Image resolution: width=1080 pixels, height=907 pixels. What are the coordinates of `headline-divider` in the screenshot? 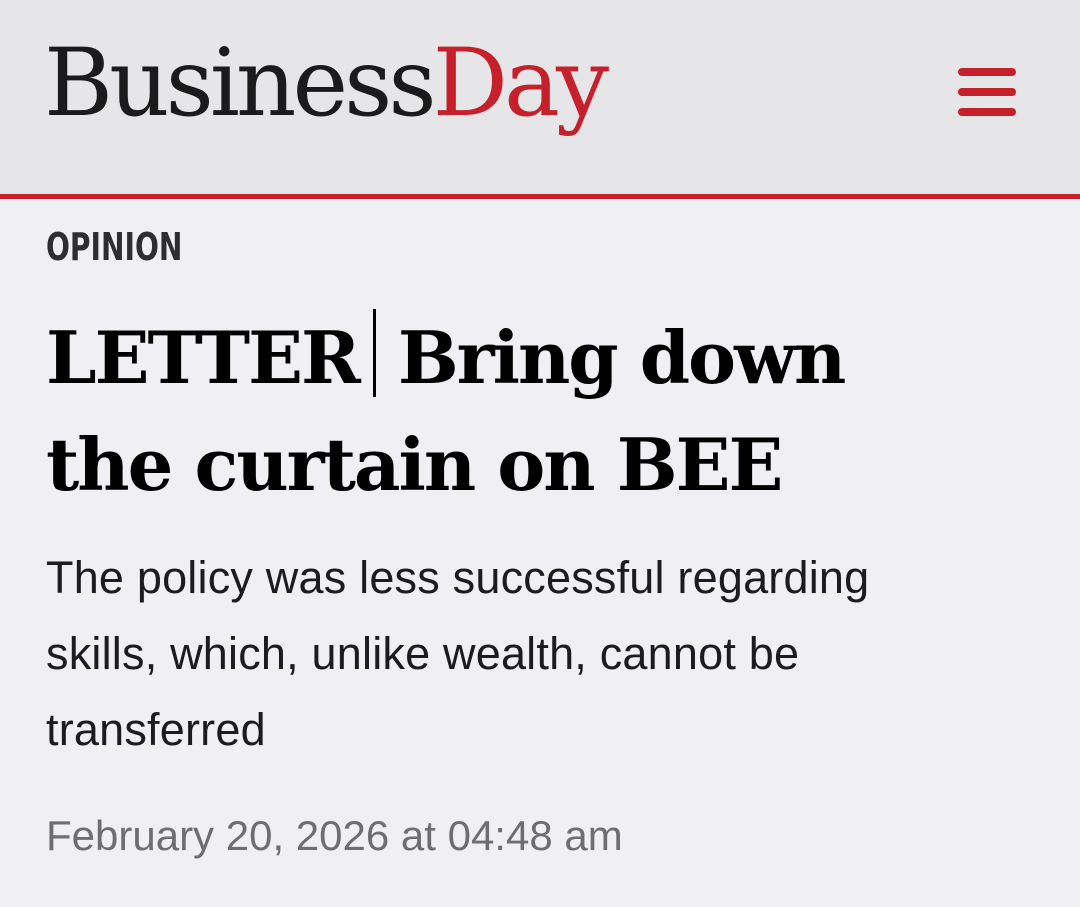 It's located at (374, 353).